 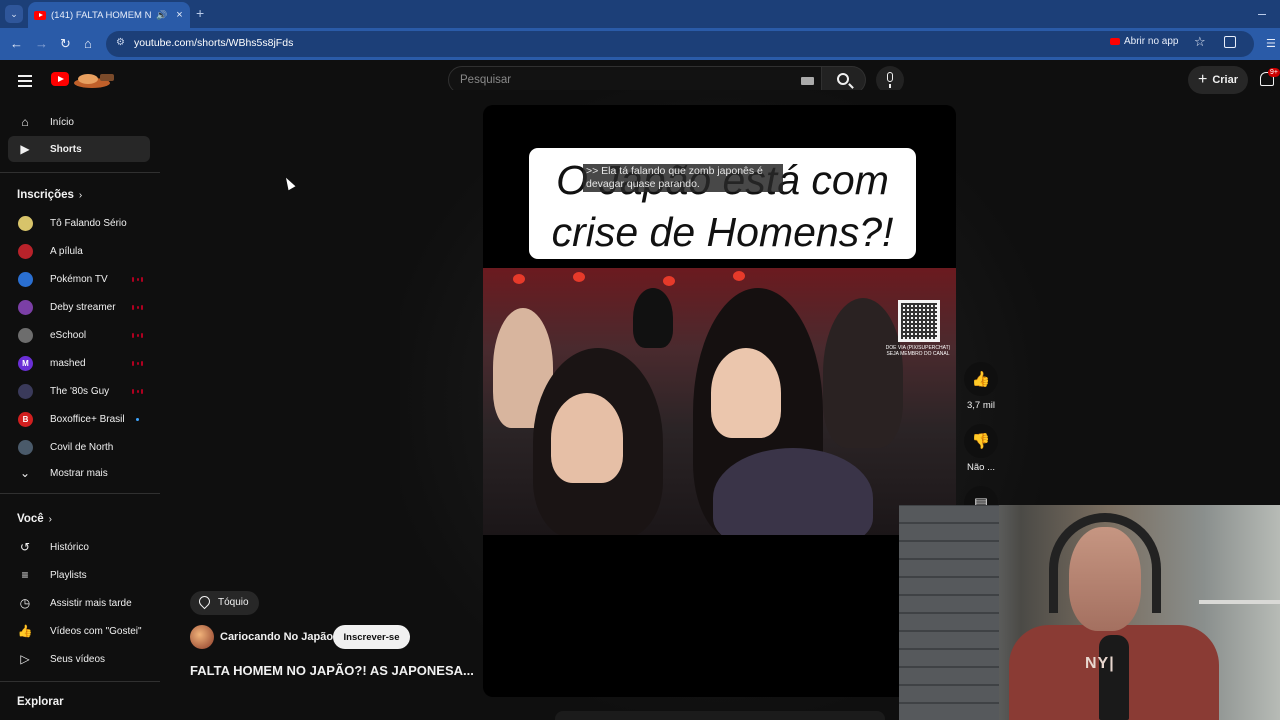 What do you see at coordinates (233, 602) in the screenshot?
I see `location-label: Tóquio` at bounding box center [233, 602].